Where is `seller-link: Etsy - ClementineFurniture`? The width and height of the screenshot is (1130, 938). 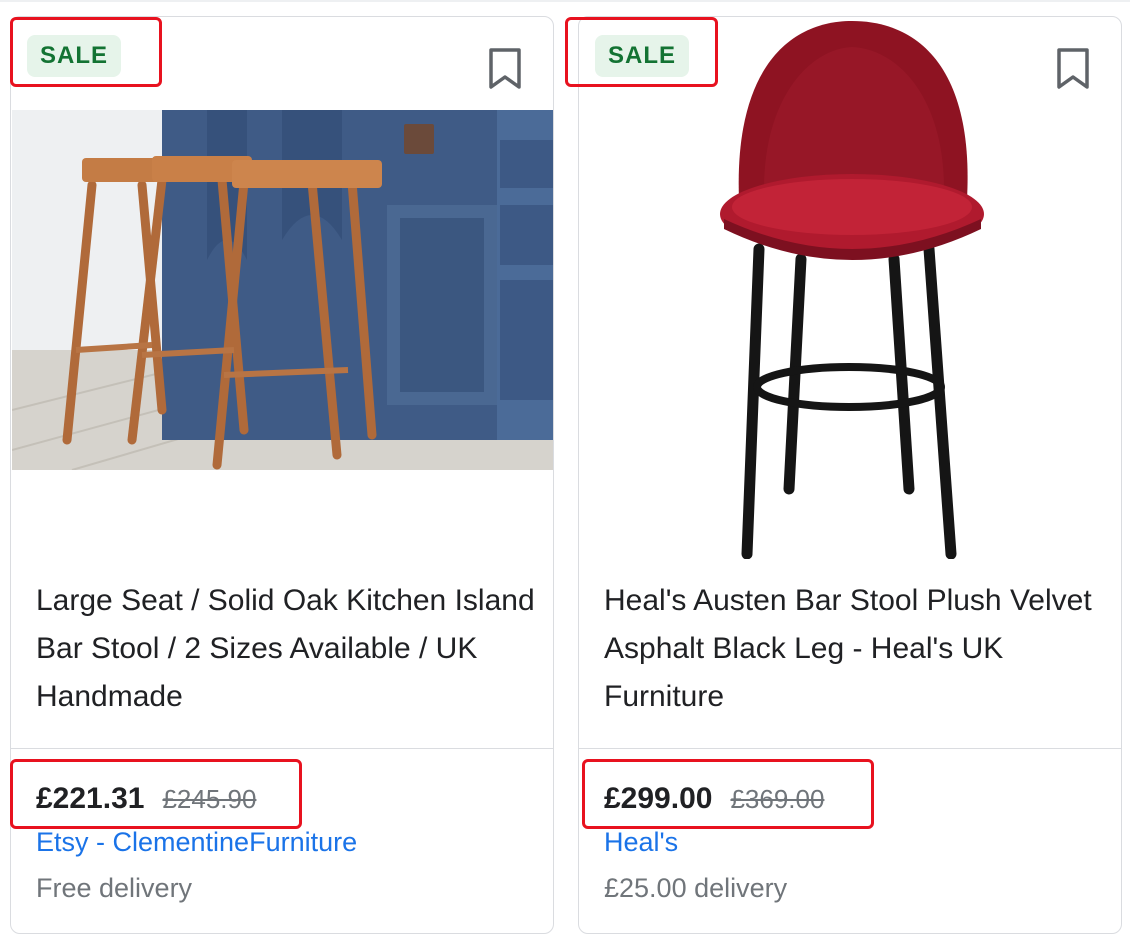
seller-link: Etsy - ClementineFurniture is located at coordinates (196, 842).